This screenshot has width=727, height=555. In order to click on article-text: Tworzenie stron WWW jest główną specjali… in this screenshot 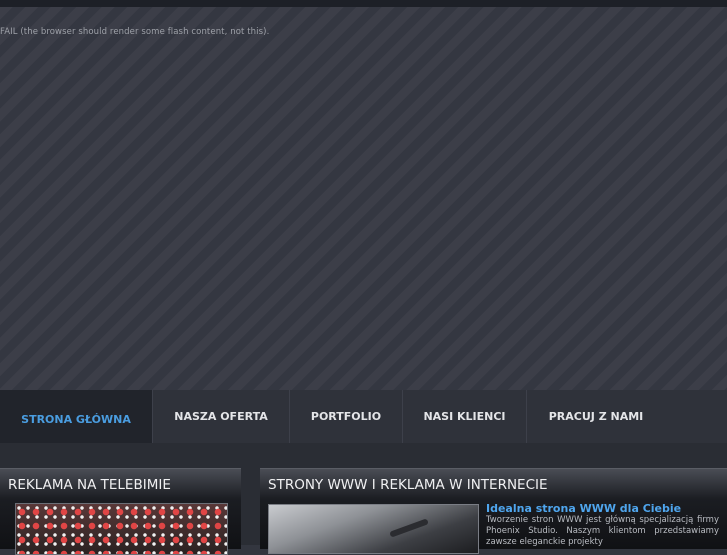, I will do `click(602, 531)`.